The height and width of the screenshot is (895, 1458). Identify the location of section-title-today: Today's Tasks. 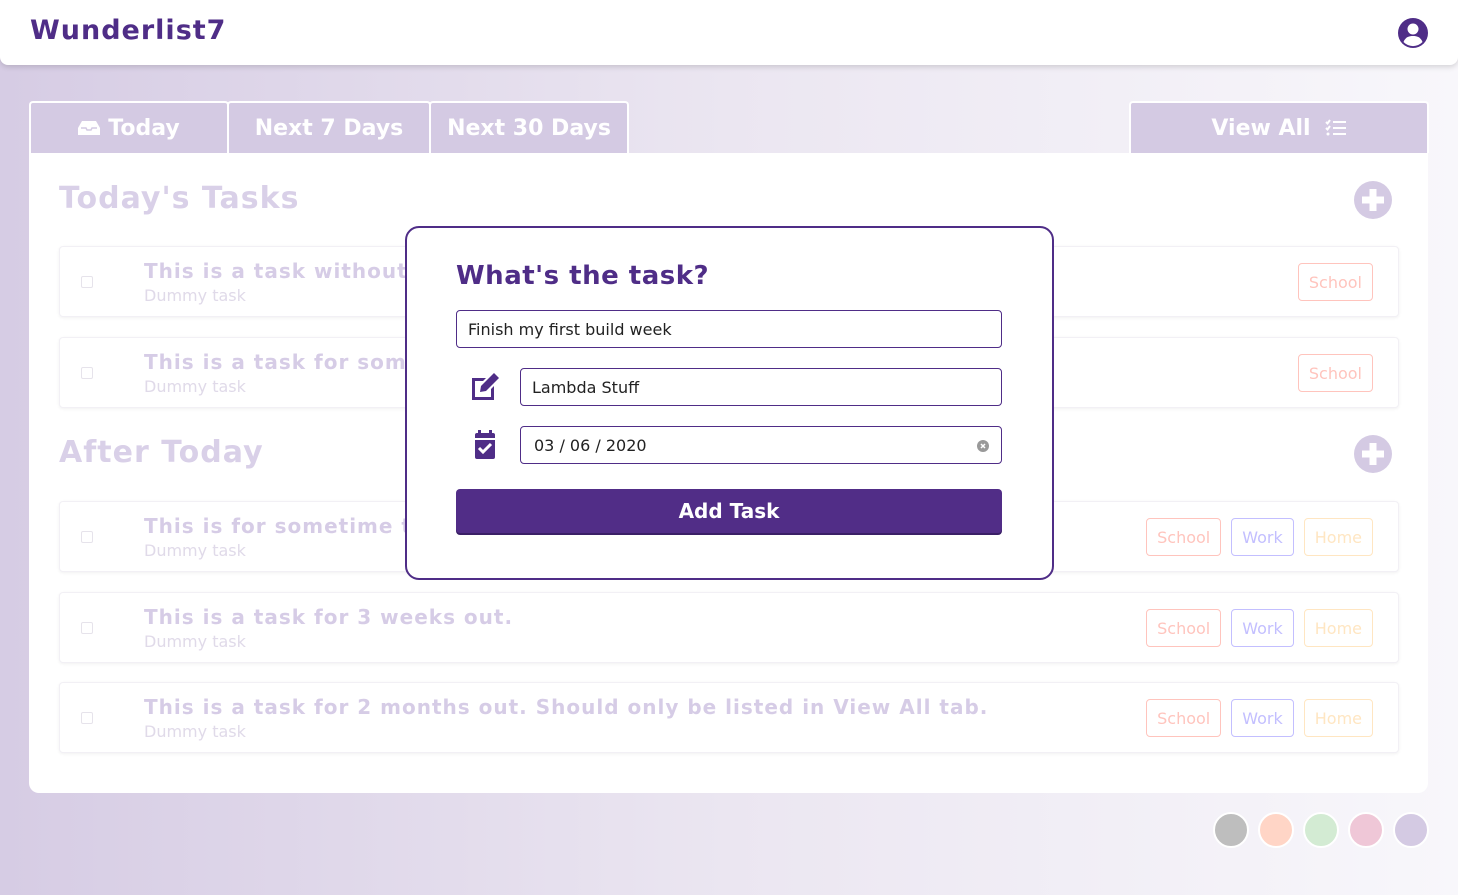
(179, 198).